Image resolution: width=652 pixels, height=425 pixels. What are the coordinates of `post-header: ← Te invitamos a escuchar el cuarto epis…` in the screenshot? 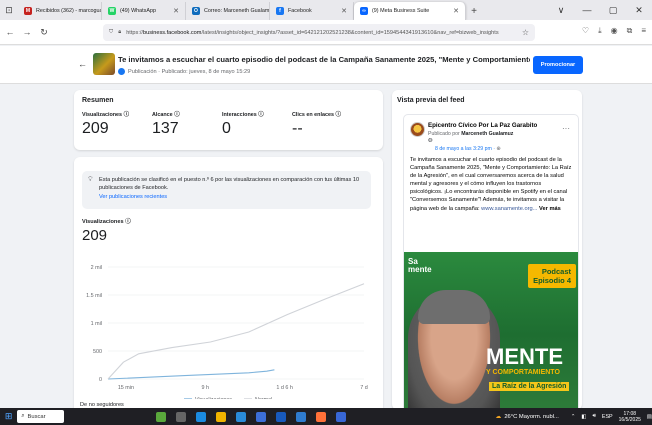 It's located at (326, 65).